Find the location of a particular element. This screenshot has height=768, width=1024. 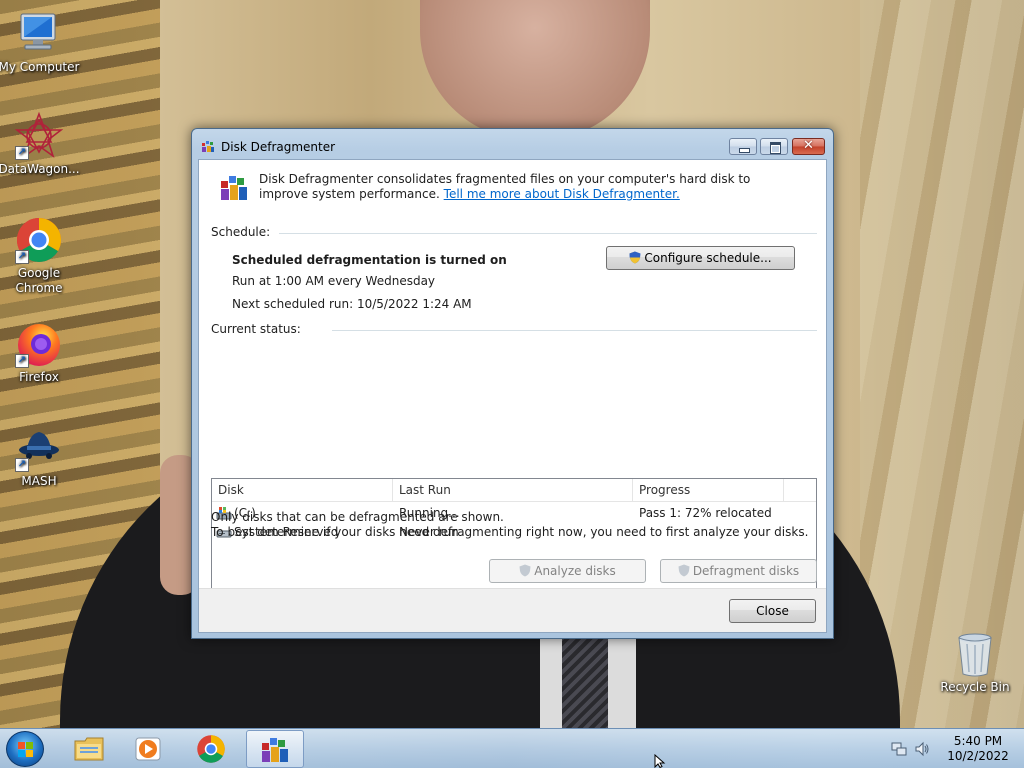

wallpaper-tie is located at coordinates (585, 679).